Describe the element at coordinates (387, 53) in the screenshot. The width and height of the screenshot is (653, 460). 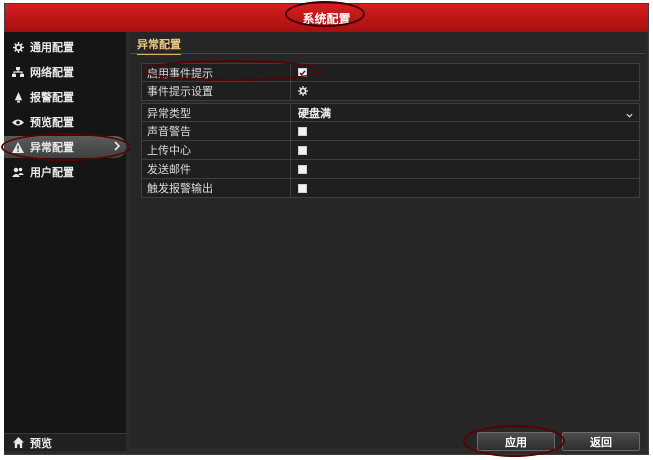
I see `tab-divider` at that location.